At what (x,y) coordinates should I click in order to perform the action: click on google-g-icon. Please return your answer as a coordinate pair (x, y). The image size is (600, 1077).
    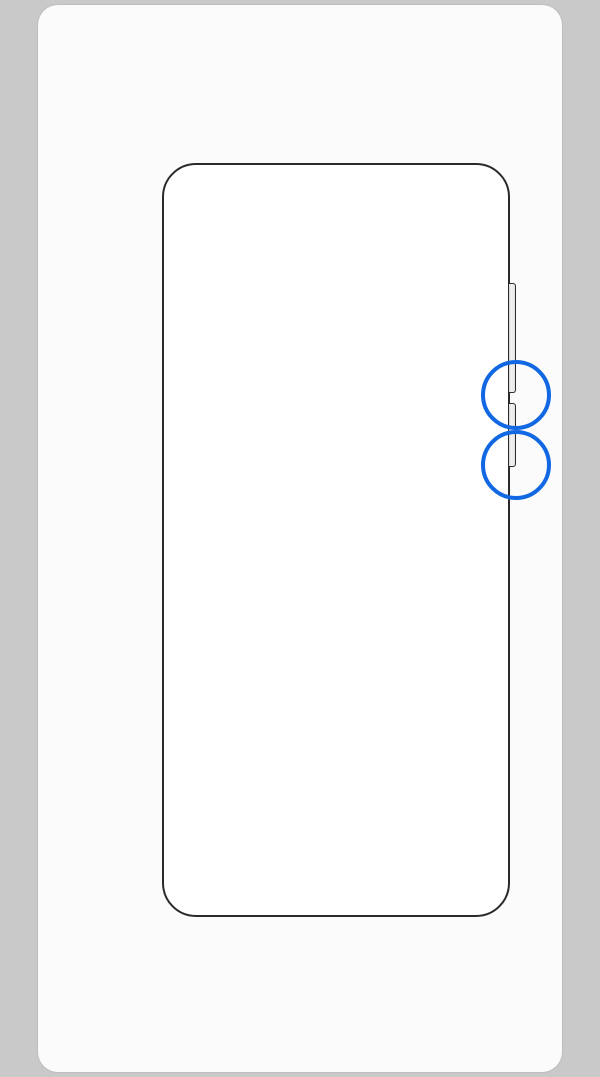
    Looking at the image, I should click on (215, 608).